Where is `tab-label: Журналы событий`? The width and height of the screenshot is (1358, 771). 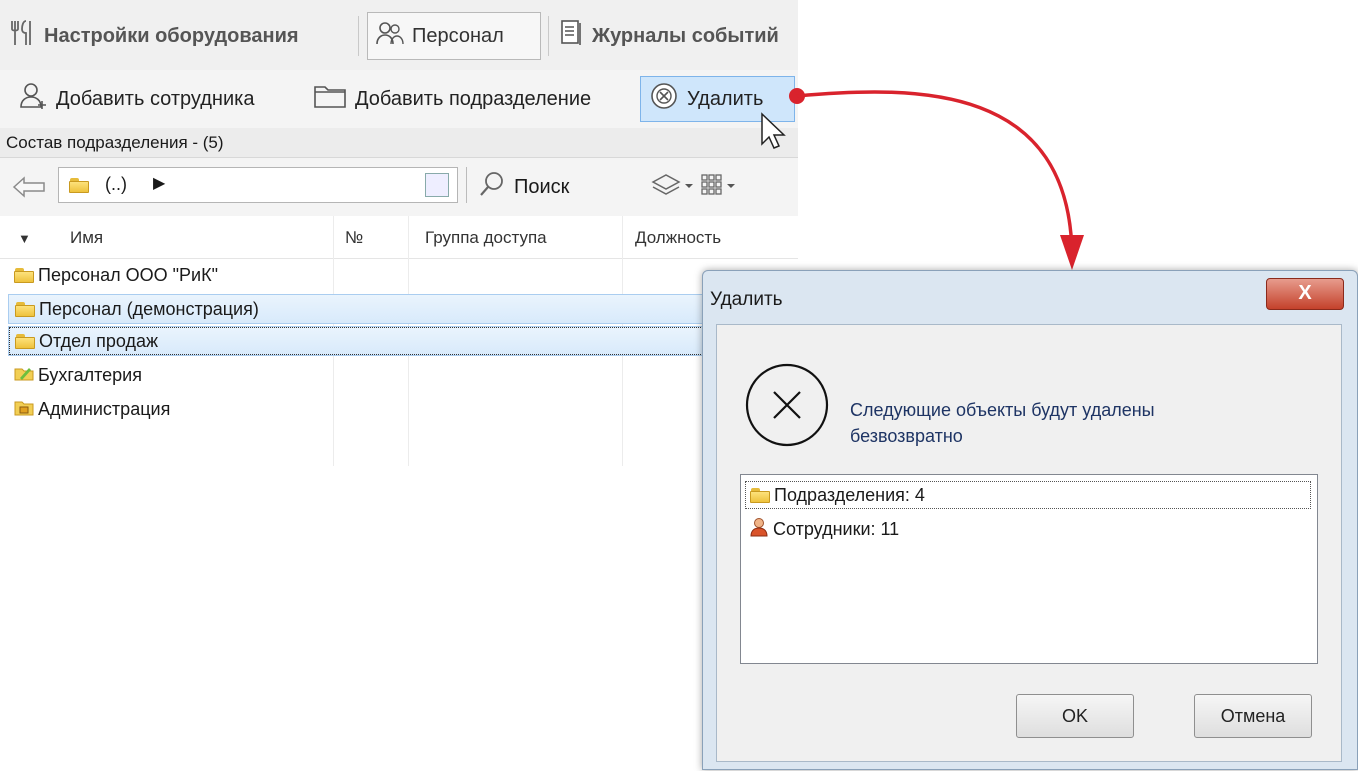
tab-label: Журналы событий is located at coordinates (685, 35).